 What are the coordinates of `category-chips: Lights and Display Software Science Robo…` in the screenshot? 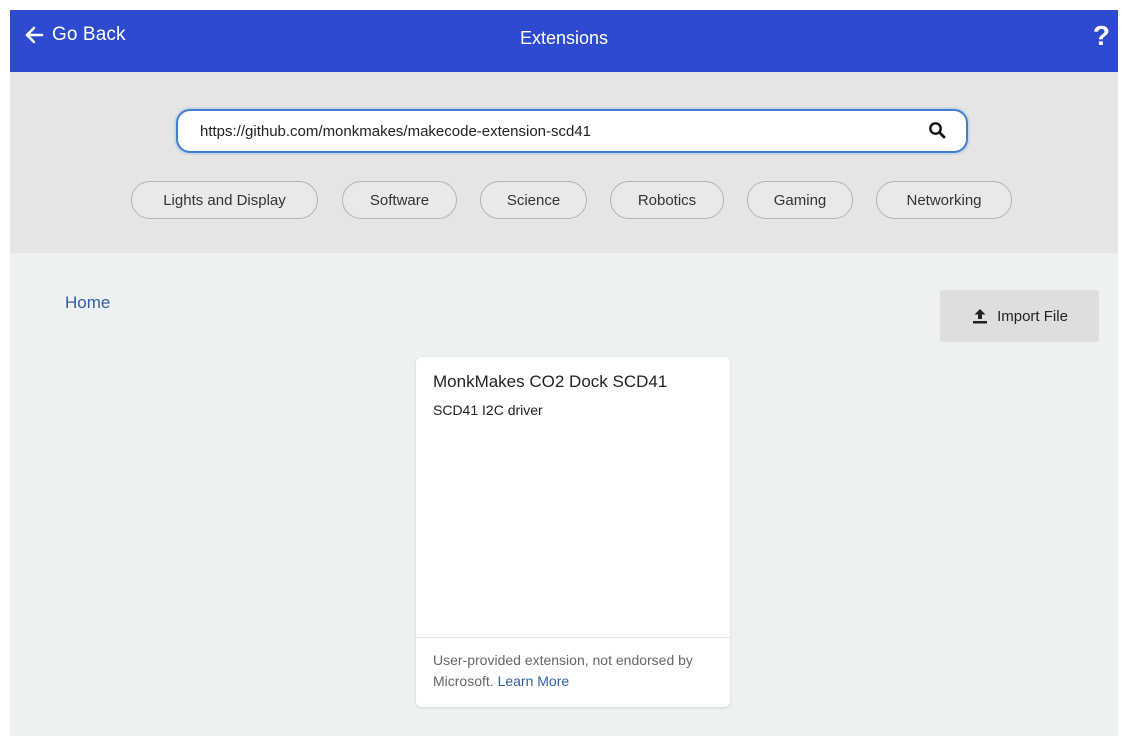 It's located at (564, 201).